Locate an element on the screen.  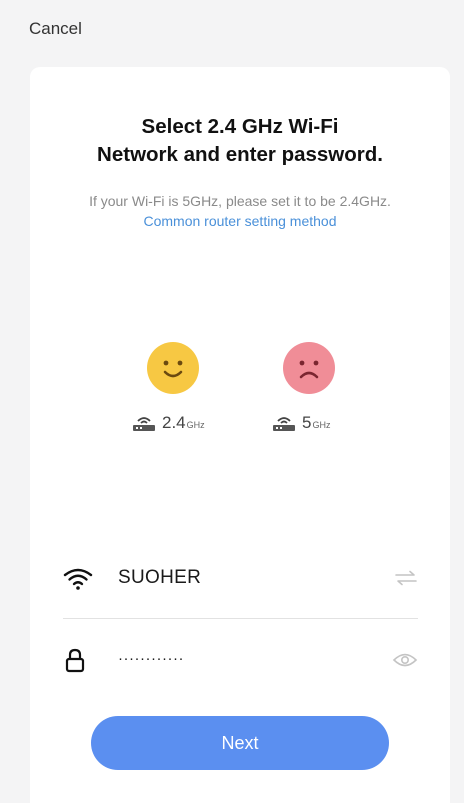
password-field: ············ is located at coordinates (240, 659).